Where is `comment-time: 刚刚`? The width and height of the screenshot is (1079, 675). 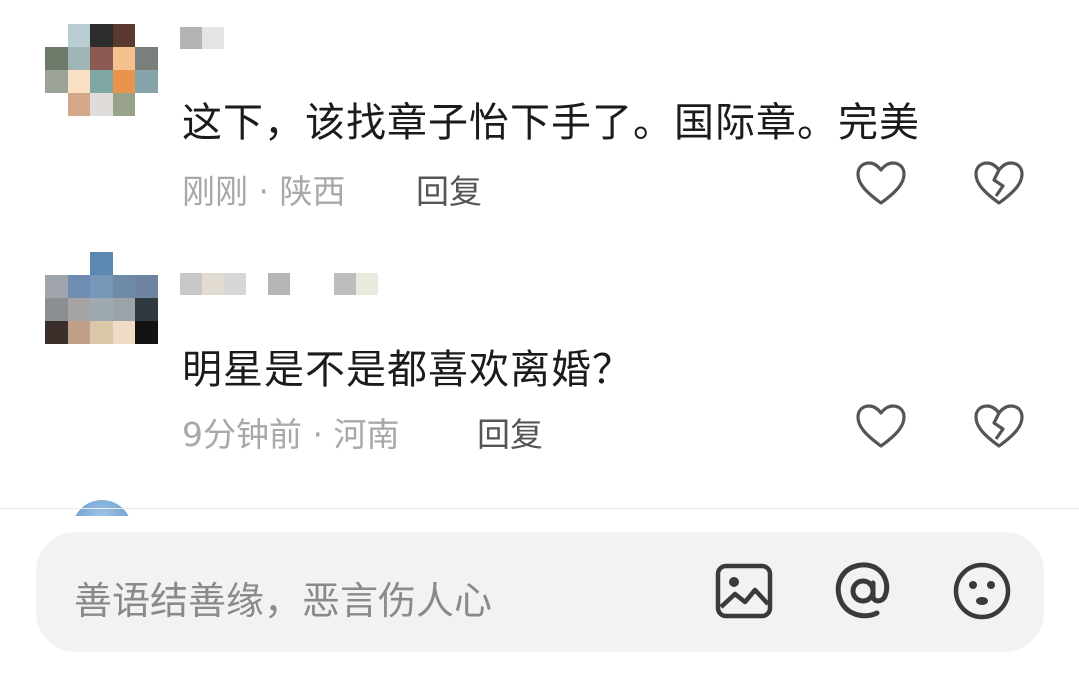
comment-time: 刚刚 is located at coordinates (215, 191).